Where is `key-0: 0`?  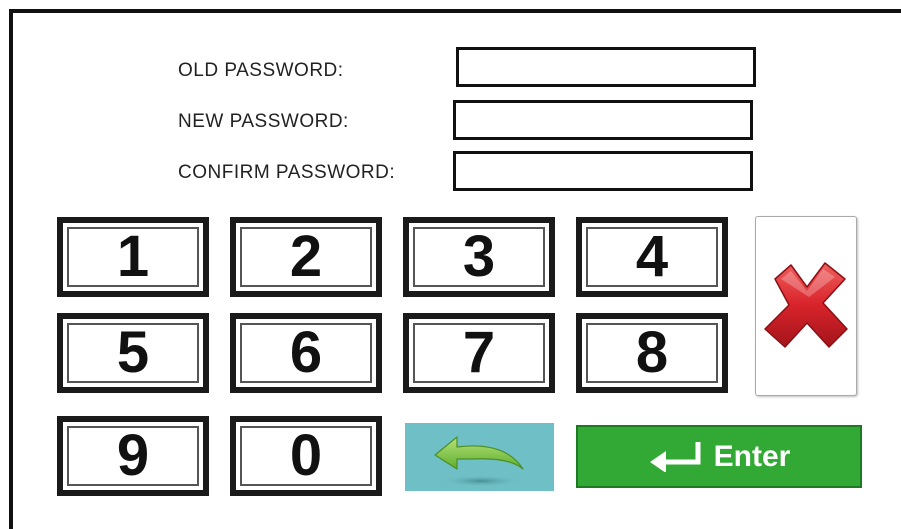
key-0: 0 is located at coordinates (306, 456).